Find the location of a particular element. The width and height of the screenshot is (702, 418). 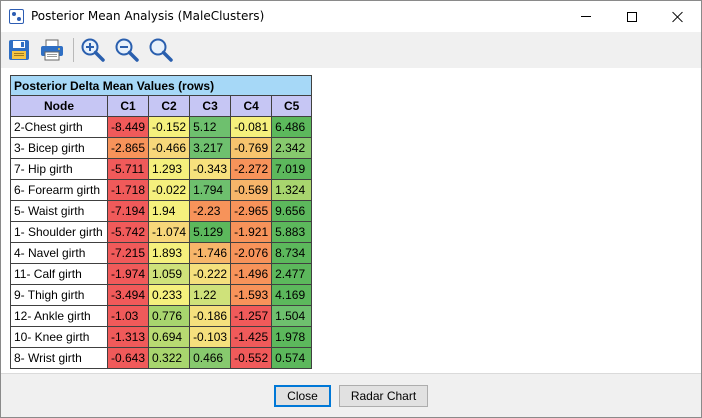

value-cell: -7.194 is located at coordinates (128, 211).